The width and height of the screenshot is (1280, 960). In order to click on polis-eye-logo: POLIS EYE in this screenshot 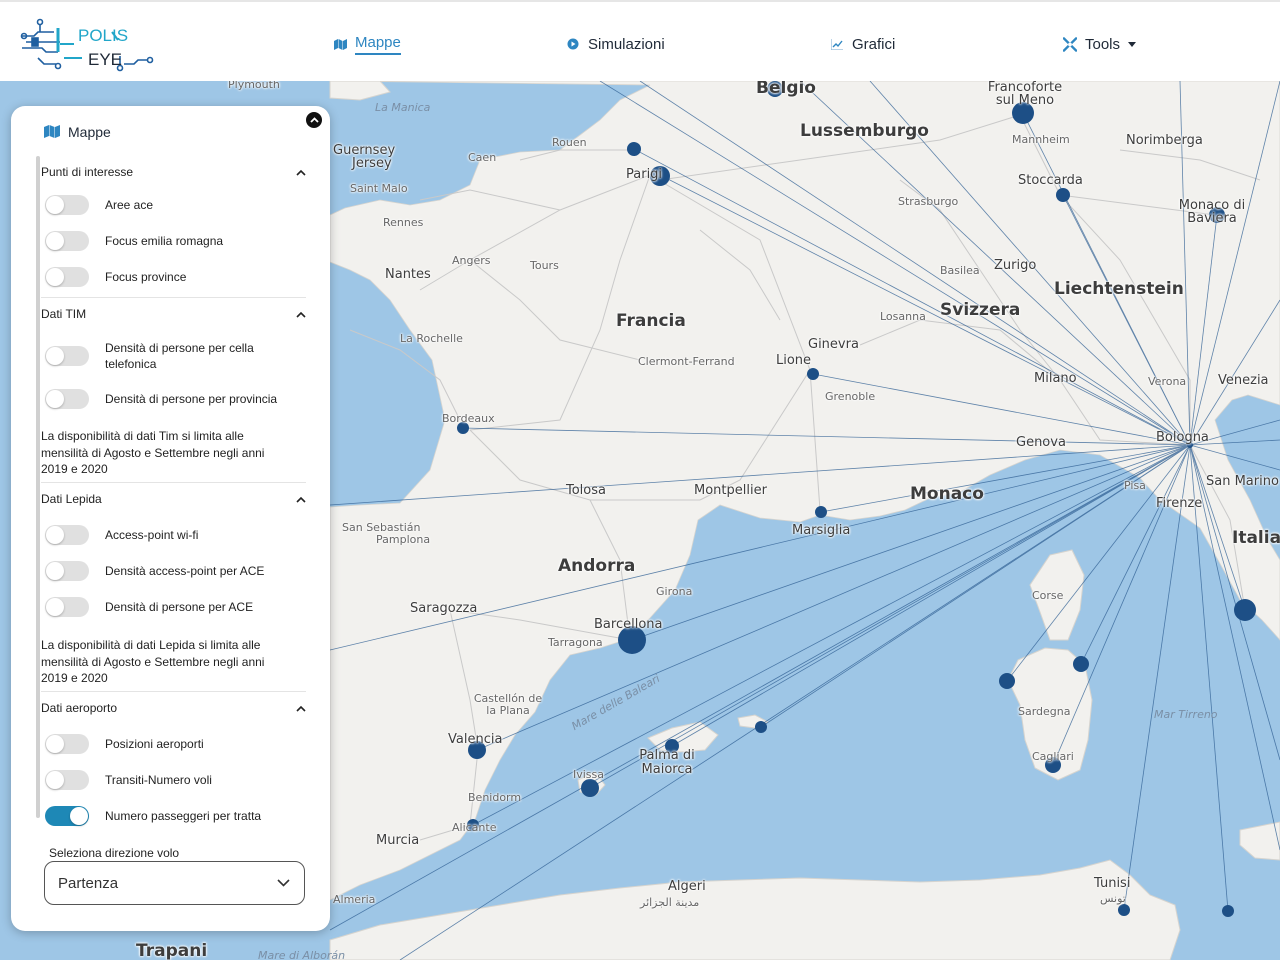, I will do `click(87, 43)`.